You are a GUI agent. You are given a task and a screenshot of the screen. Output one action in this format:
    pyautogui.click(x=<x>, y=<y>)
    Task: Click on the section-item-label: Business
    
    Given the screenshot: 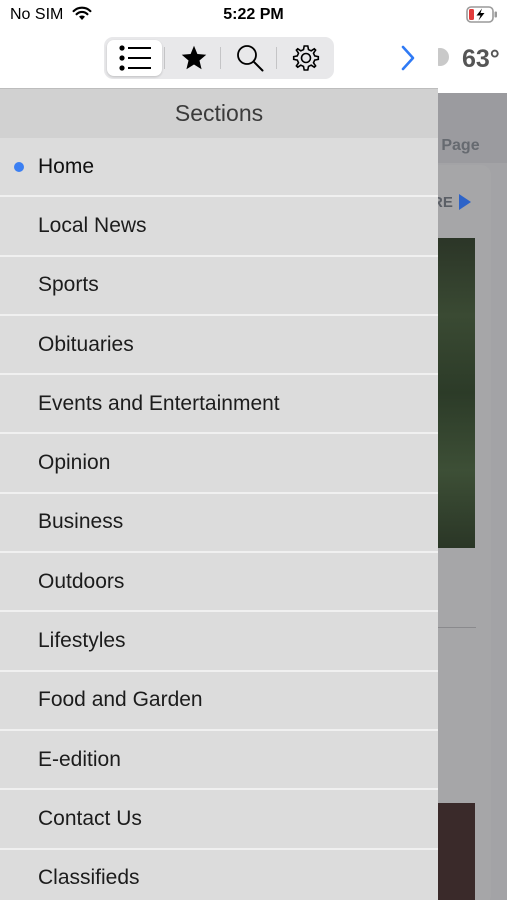 What is the action you would take?
    pyautogui.click(x=81, y=522)
    